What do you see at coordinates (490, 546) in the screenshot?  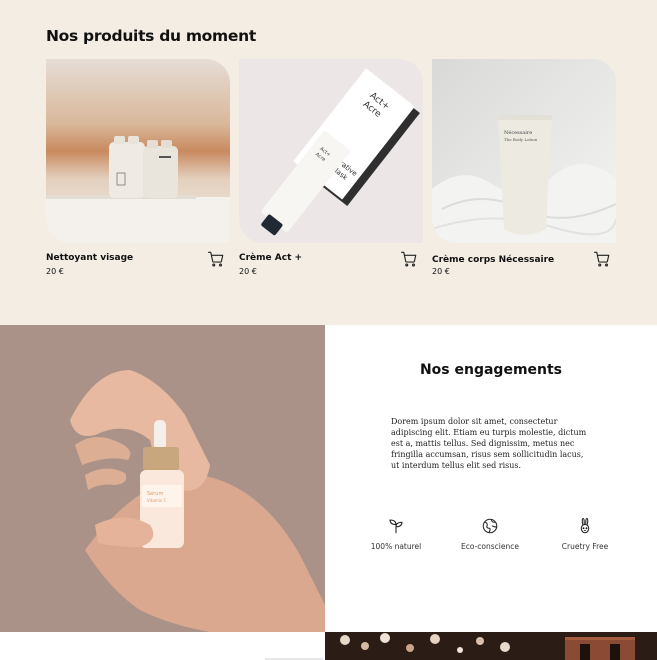 I see `feature-label: Eco-conscience` at bounding box center [490, 546].